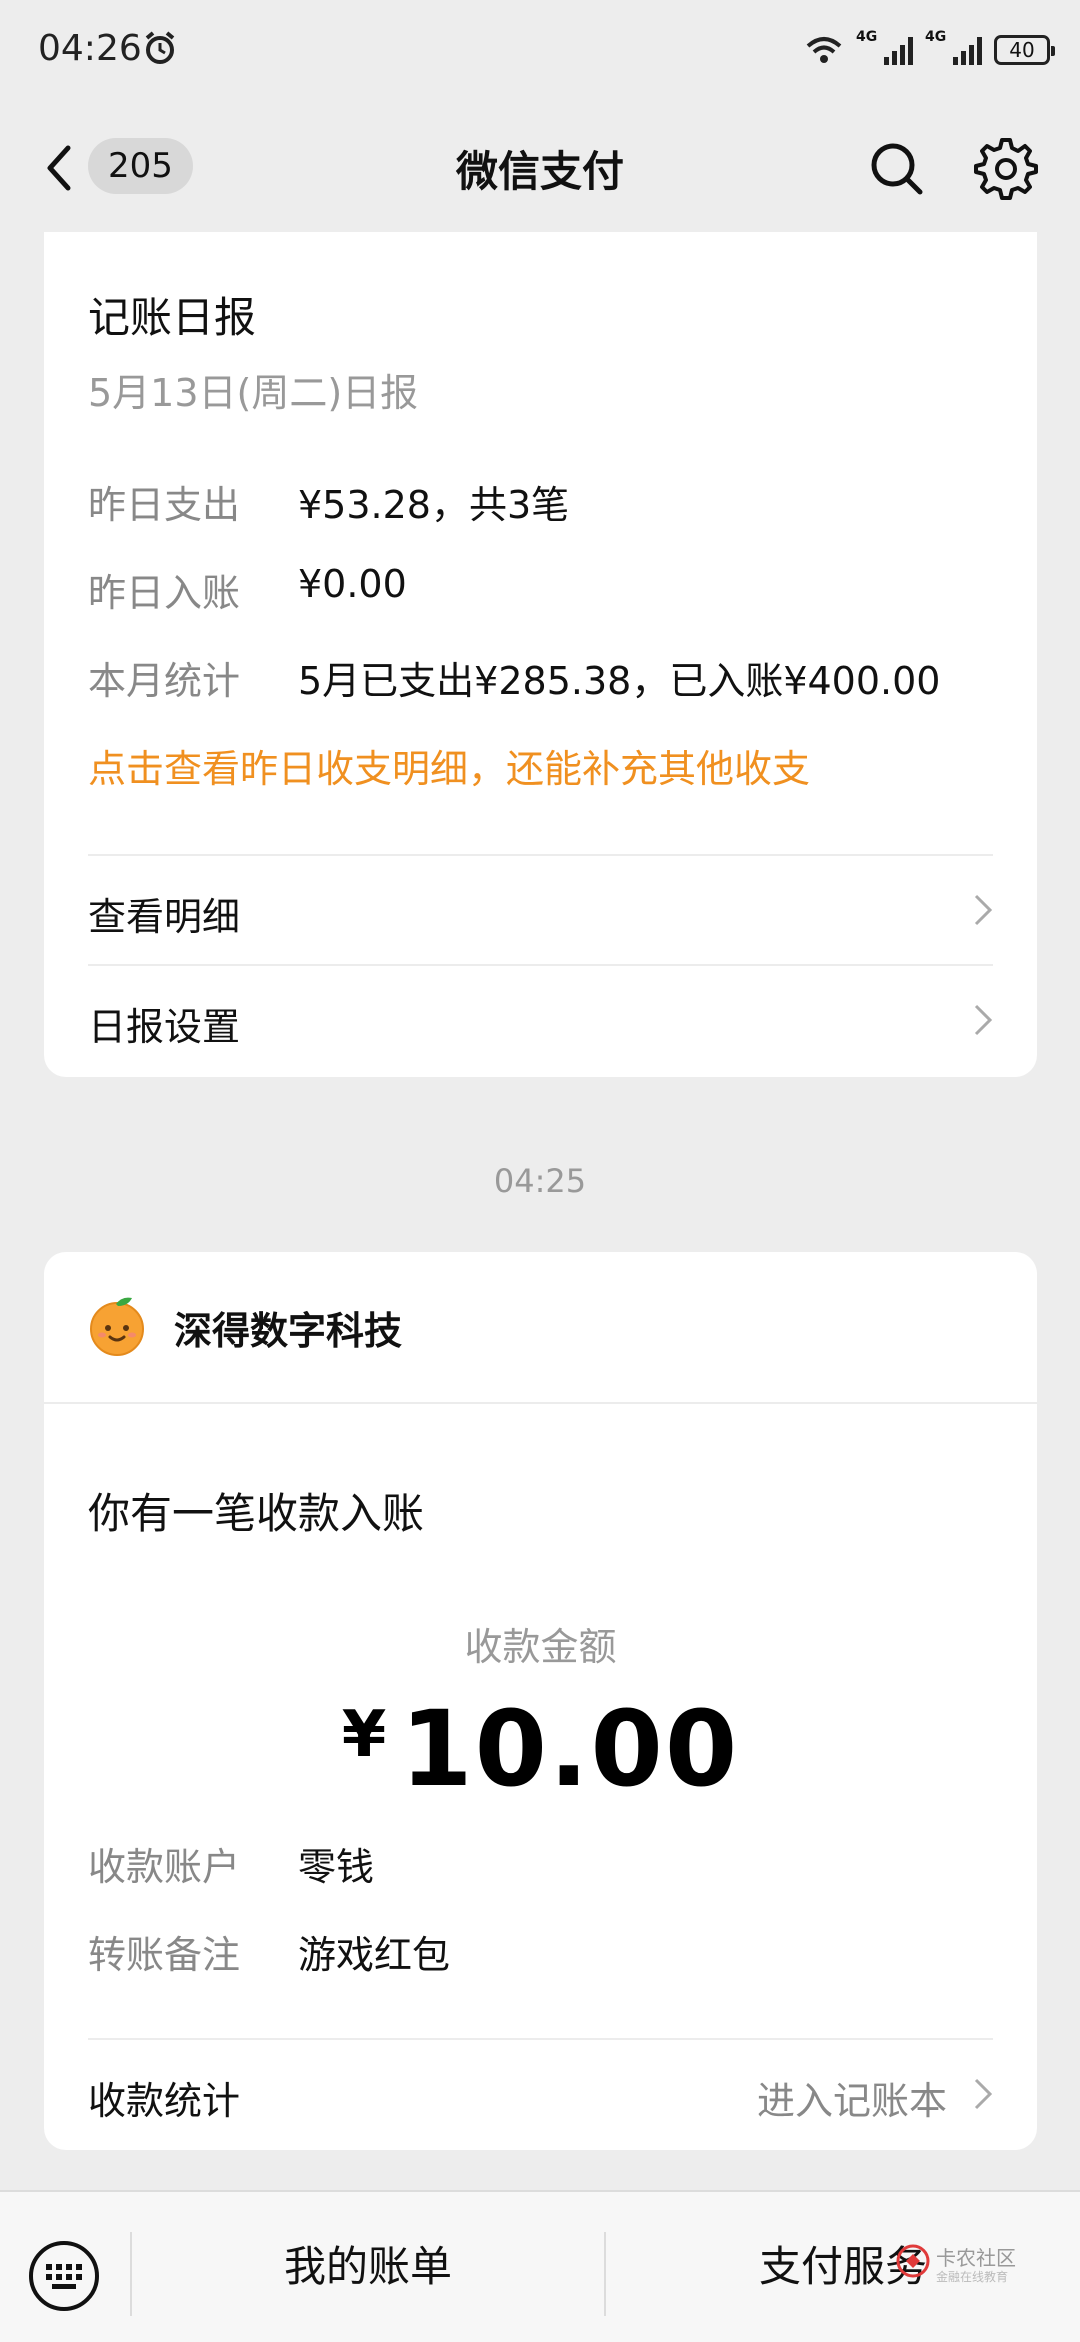 This screenshot has height=2342, width=1080. I want to click on report-title: 记账日报, so click(172, 317).